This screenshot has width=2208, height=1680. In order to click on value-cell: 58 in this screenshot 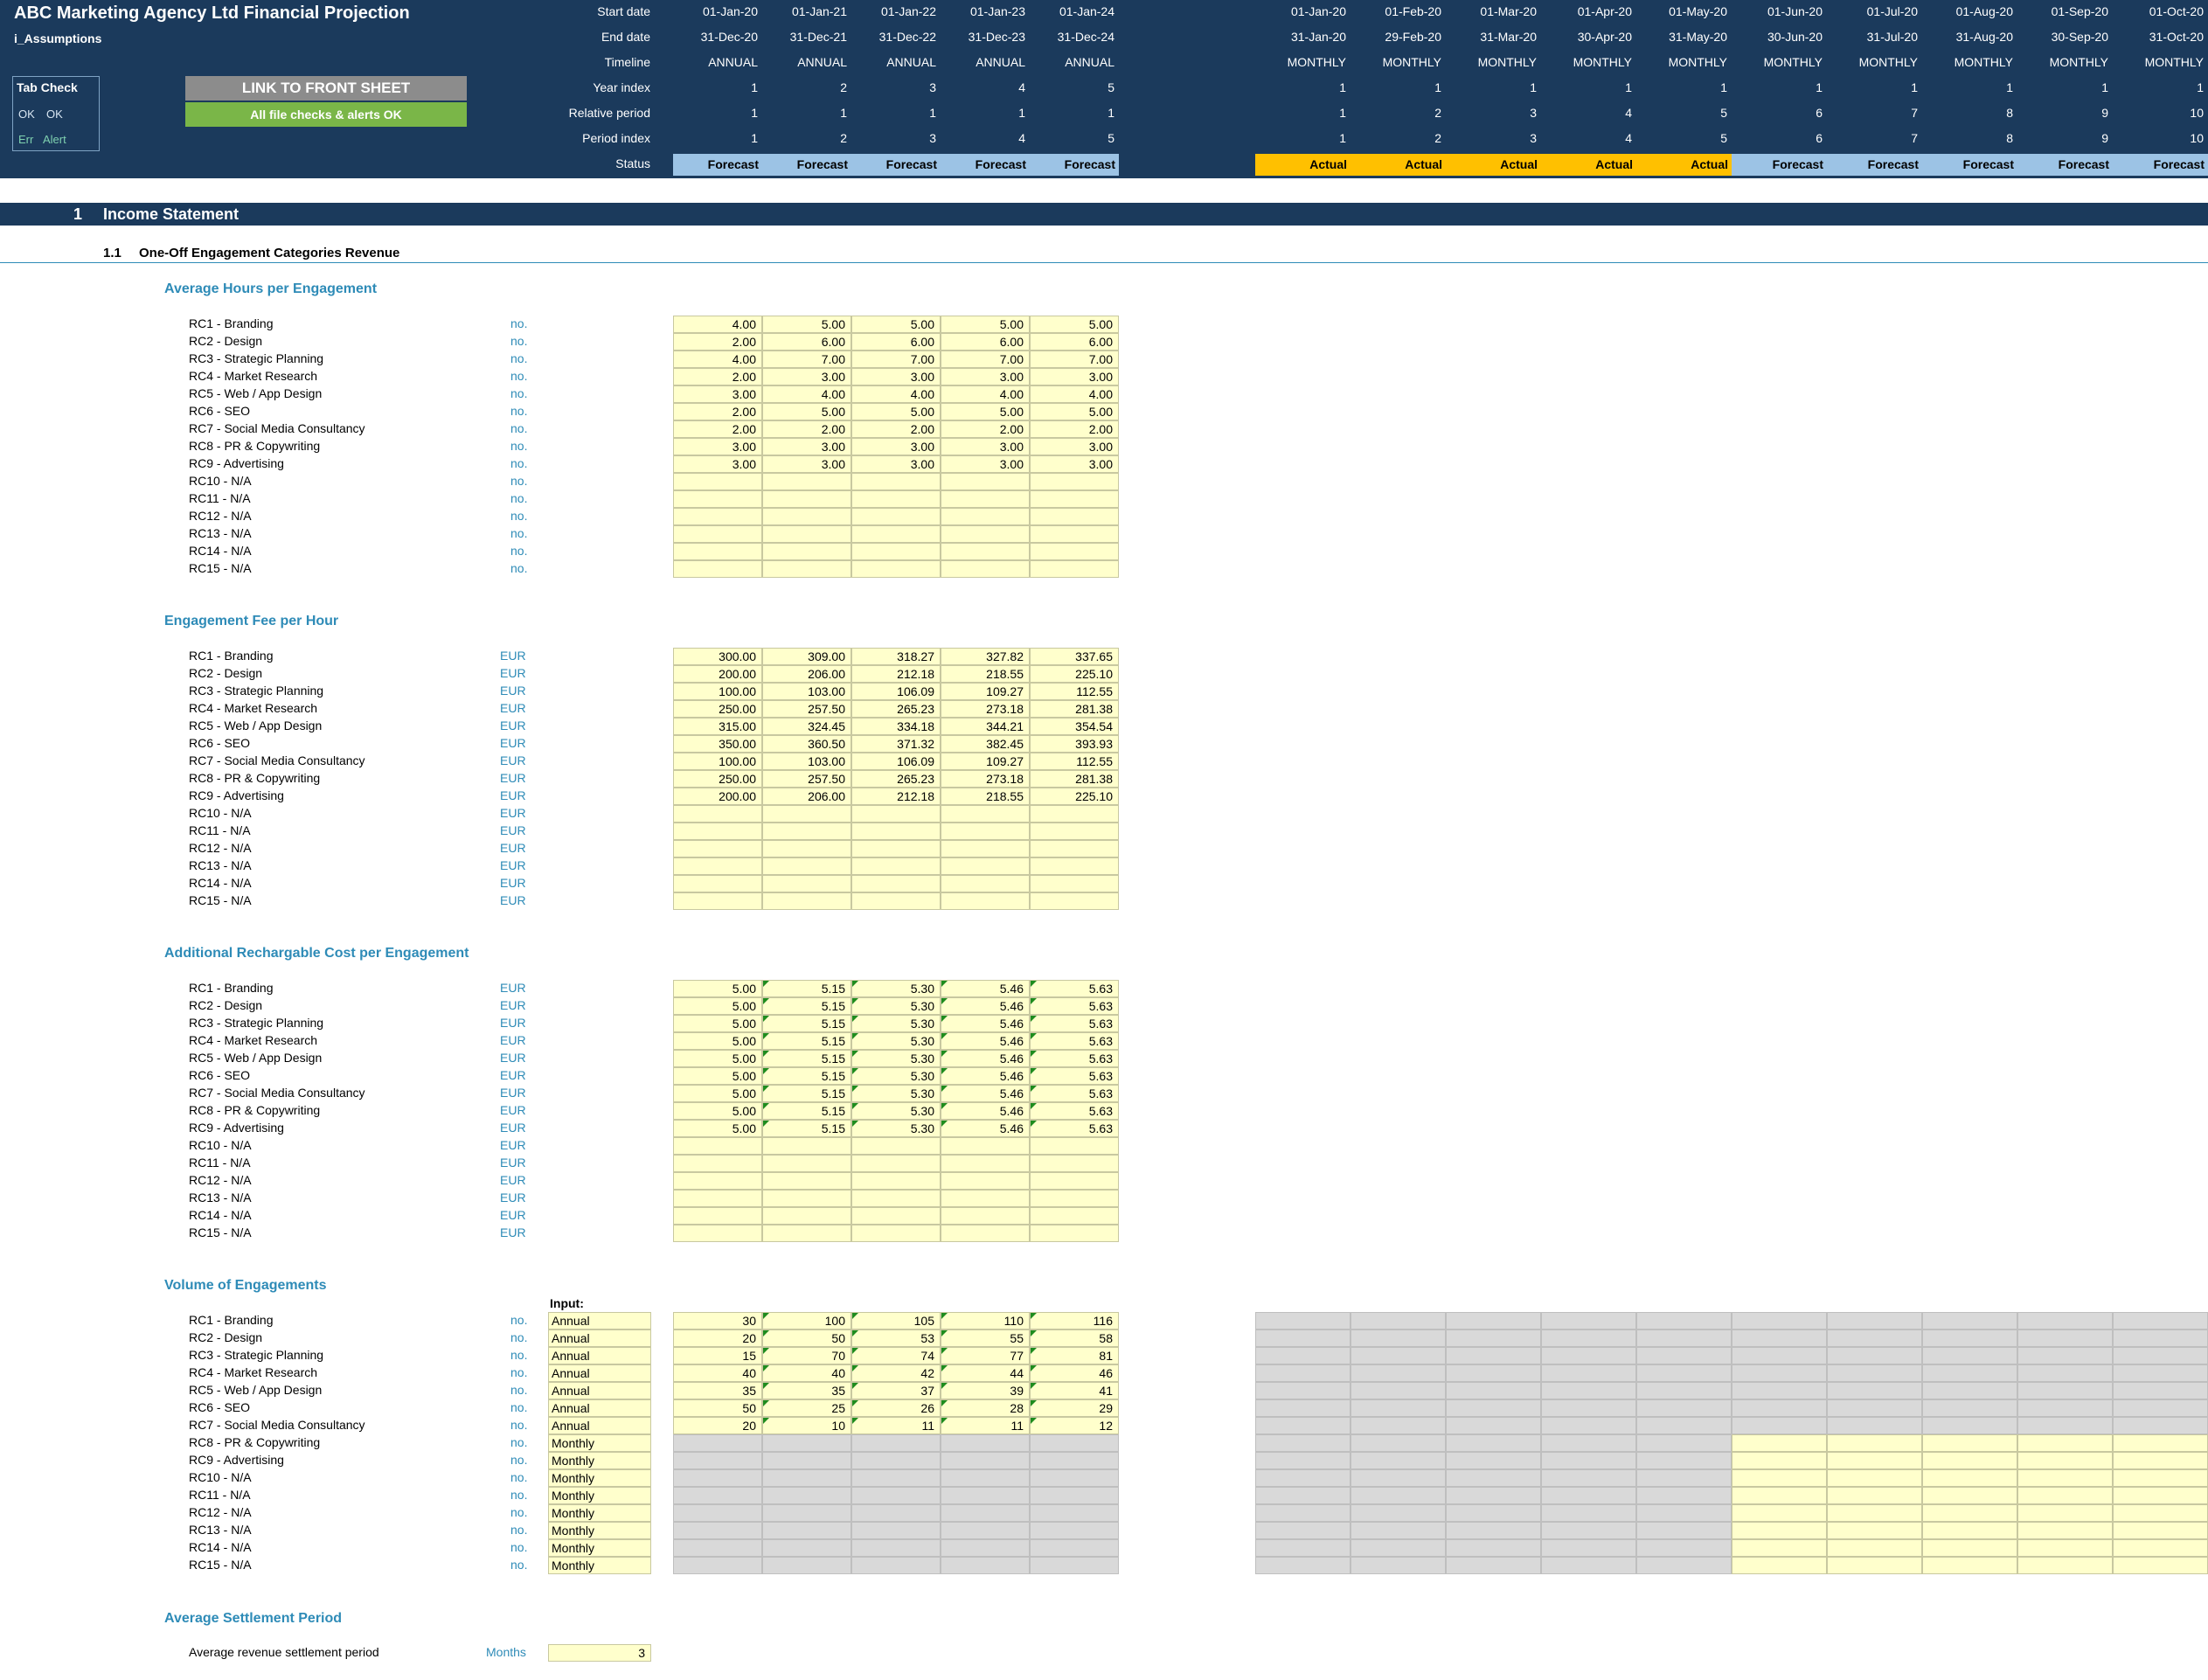, I will do `click(1074, 1338)`.